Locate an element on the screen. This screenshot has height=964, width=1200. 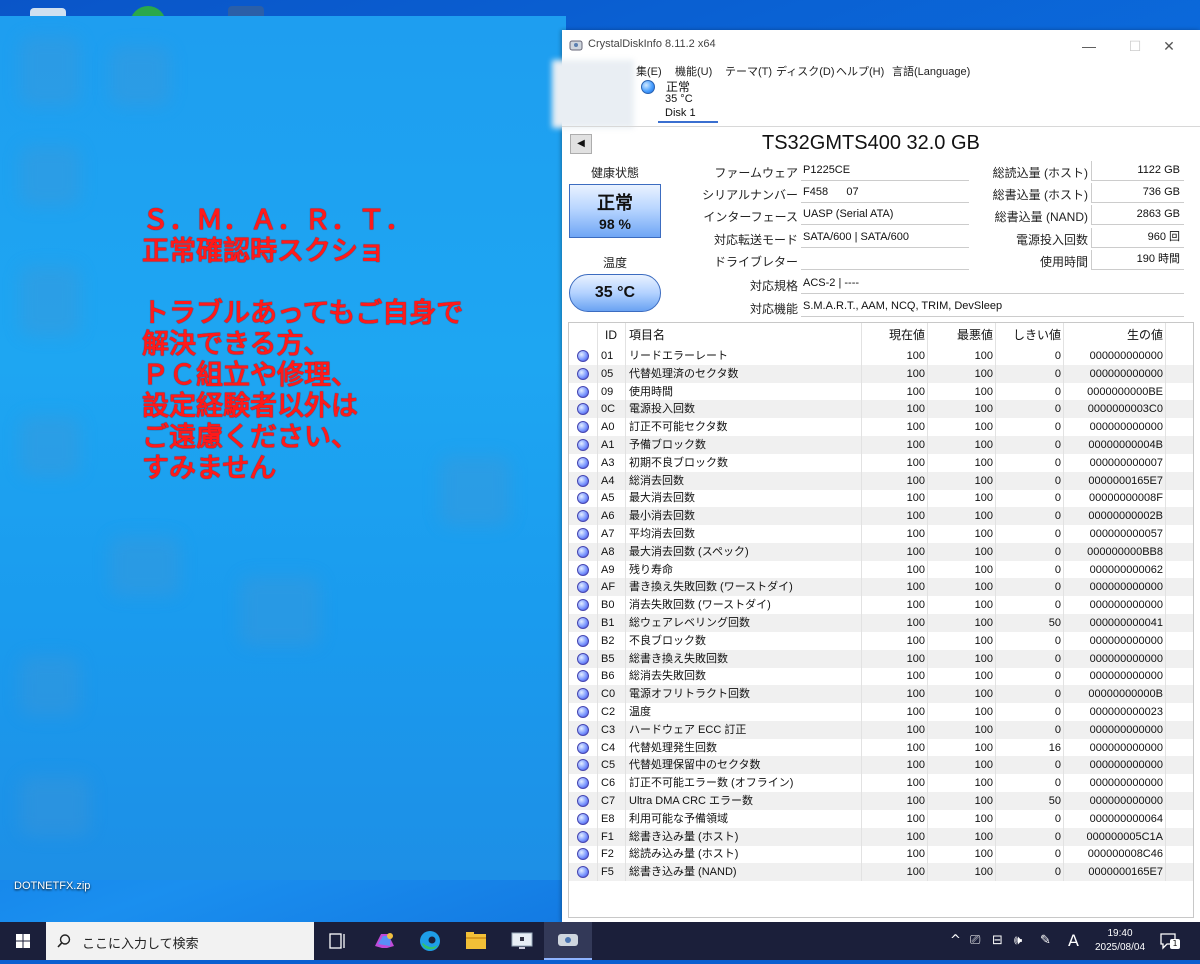
cell-name: Ultra DMA CRC エラー数 is located at coordinates (691, 801).